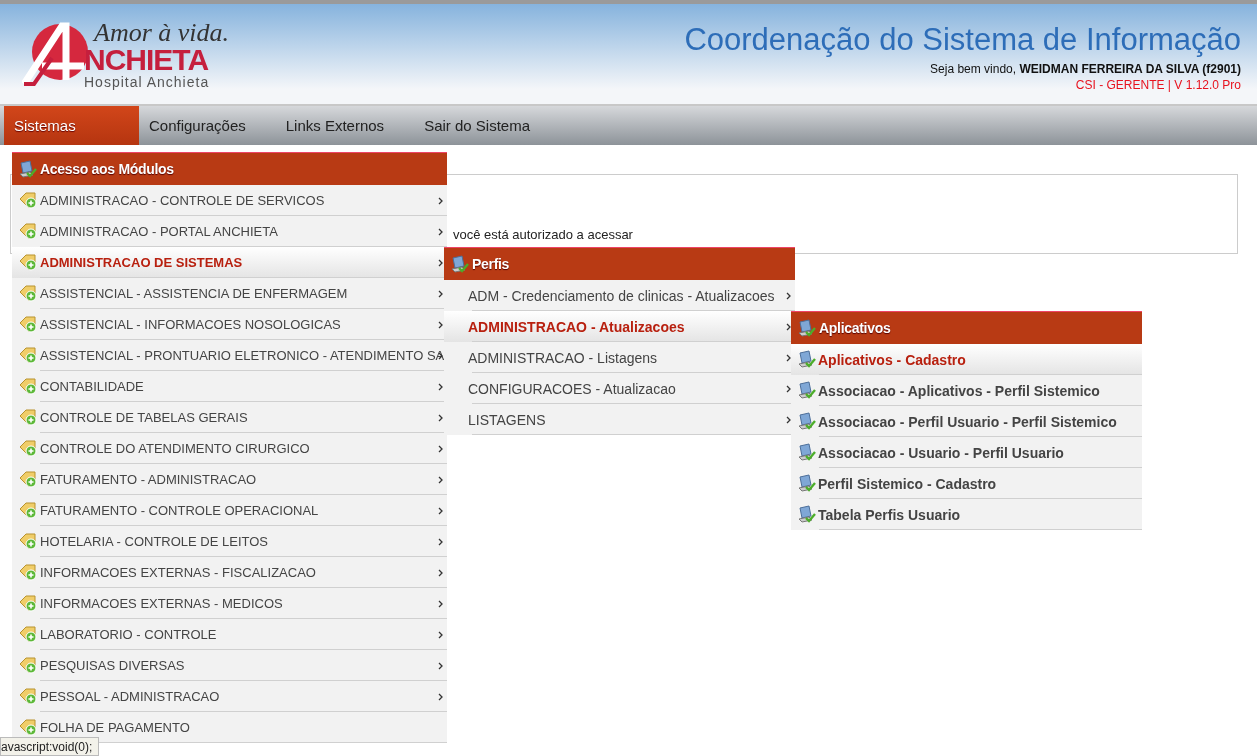 Image resolution: width=1257 pixels, height=756 pixels. I want to click on menu-item: Aplicativos - Cadastro, so click(966, 359).